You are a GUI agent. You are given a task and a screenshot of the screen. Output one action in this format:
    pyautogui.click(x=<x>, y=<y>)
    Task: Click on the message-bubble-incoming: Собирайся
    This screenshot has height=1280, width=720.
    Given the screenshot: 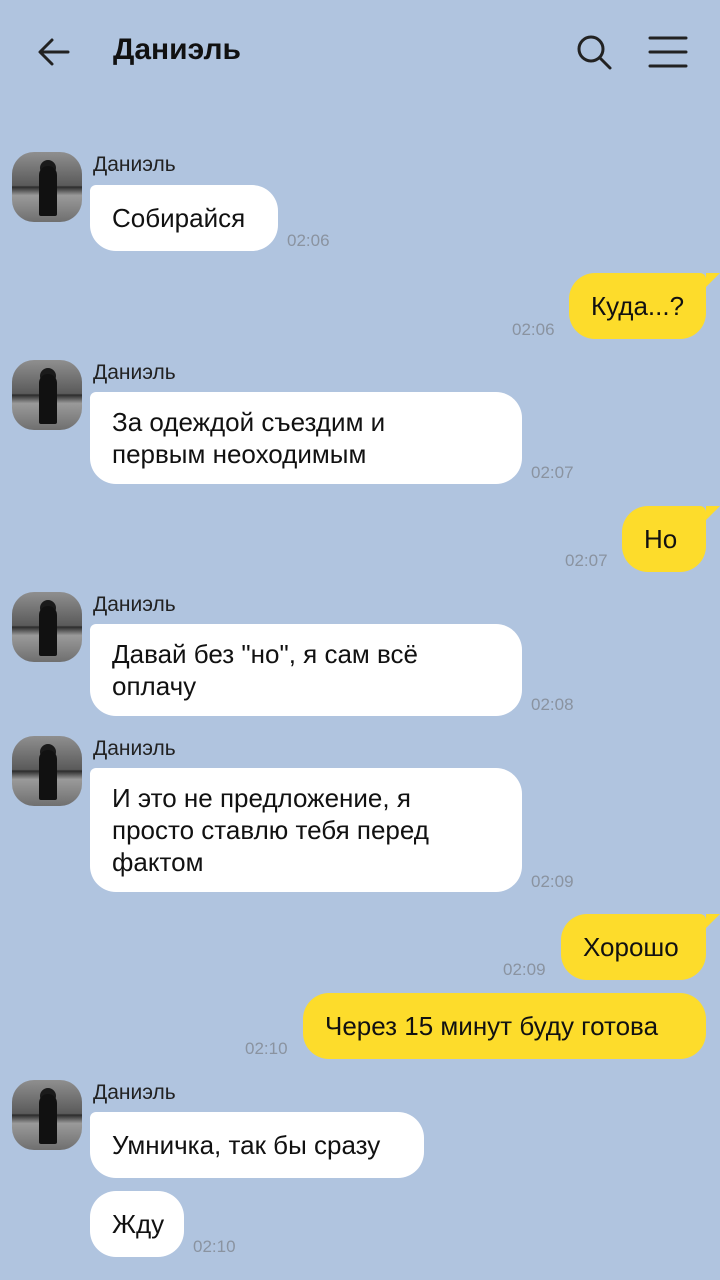 What is the action you would take?
    pyautogui.click(x=184, y=218)
    